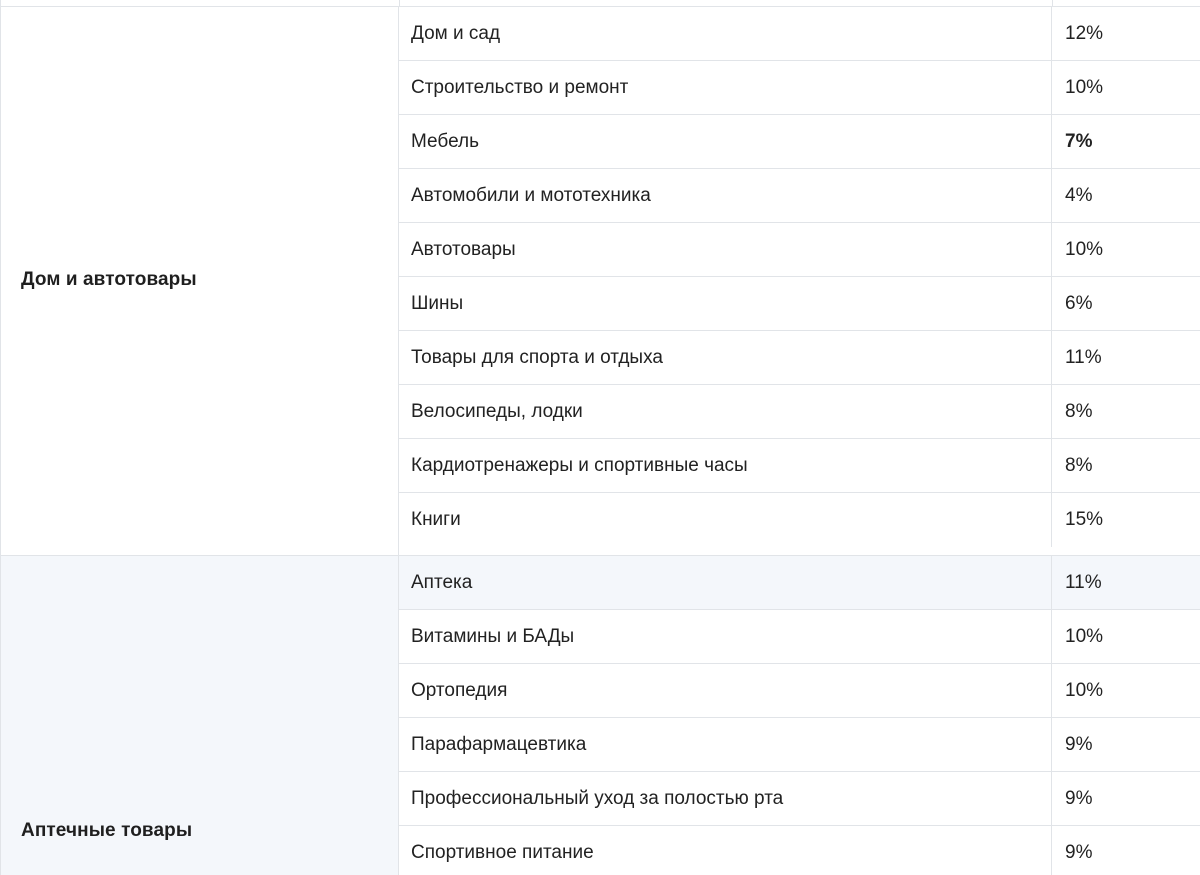 The image size is (1200, 875). Describe the element at coordinates (107, 830) in the screenshot. I see `group-label: Аптечные товары` at that location.